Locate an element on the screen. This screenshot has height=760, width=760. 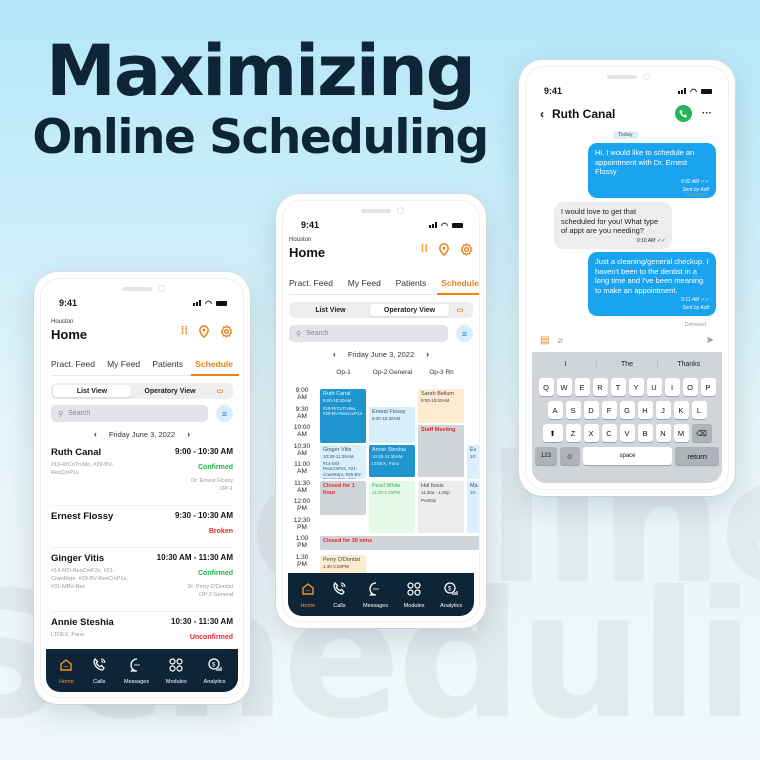
templates-icon: ▤ is located at coordinates (544, 340).